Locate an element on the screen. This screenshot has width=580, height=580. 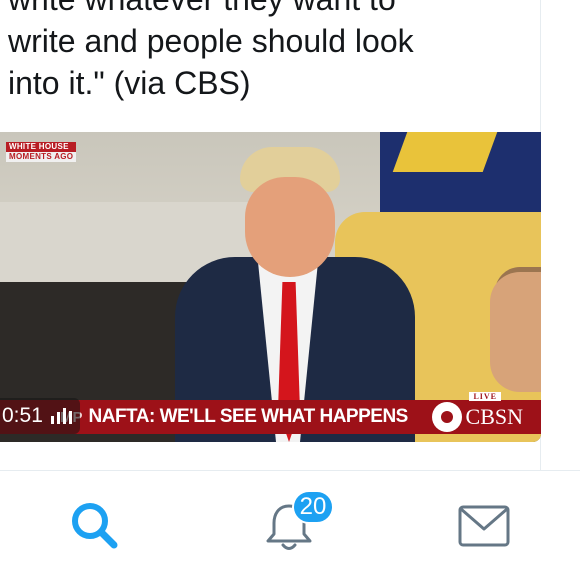
tab-messages is located at coordinates (484, 525).